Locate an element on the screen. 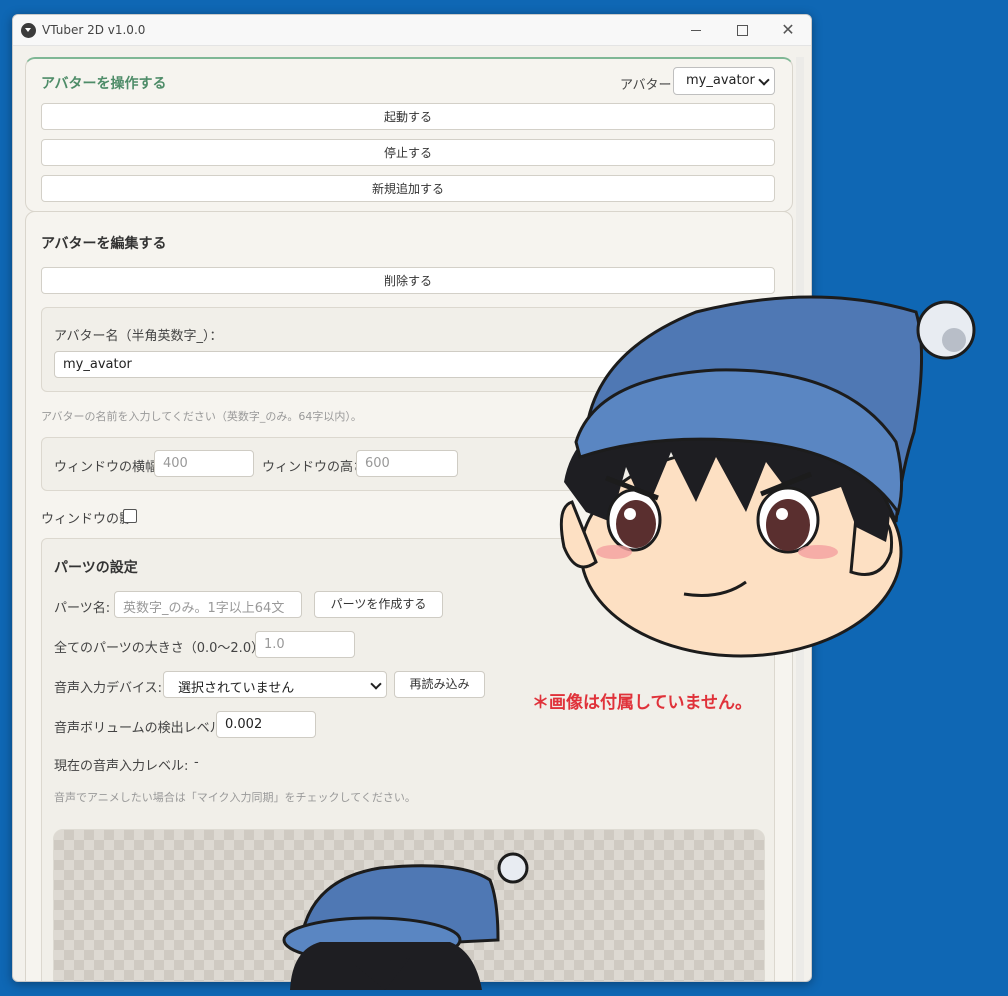  preview-character-image is located at coordinates (405, 921).